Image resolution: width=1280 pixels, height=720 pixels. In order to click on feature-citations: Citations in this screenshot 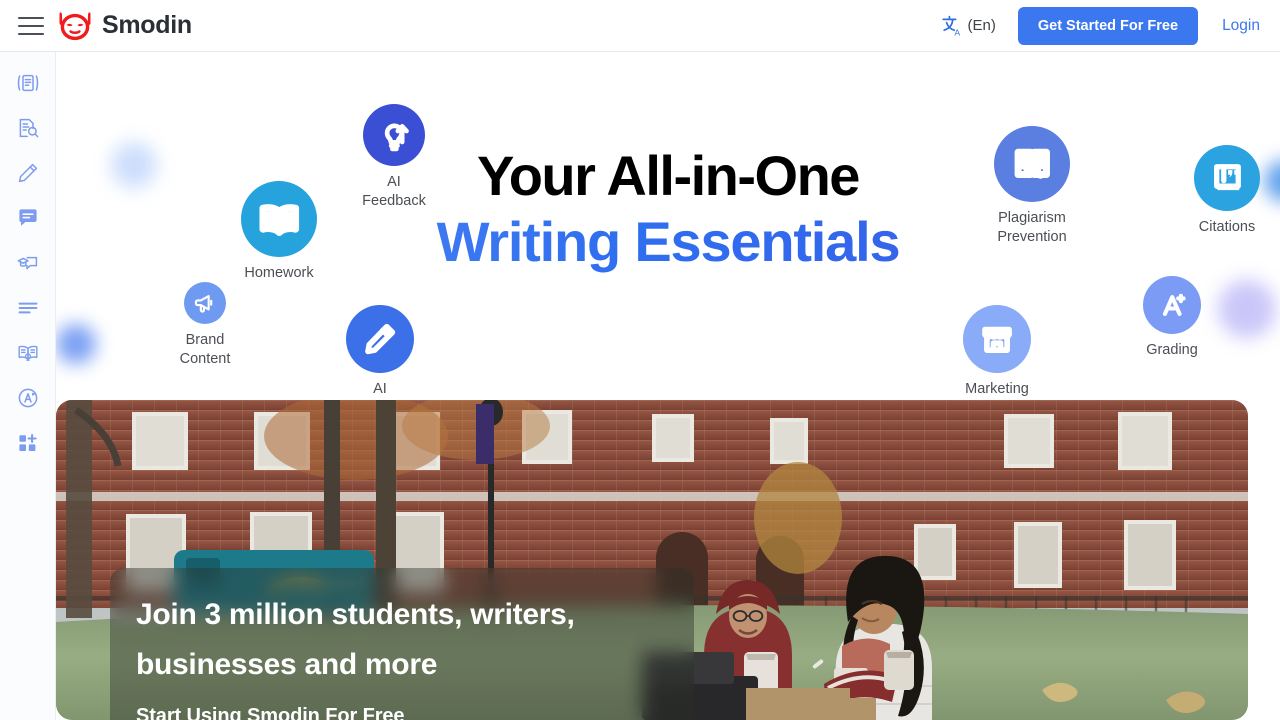, I will do `click(1223, 191)`.